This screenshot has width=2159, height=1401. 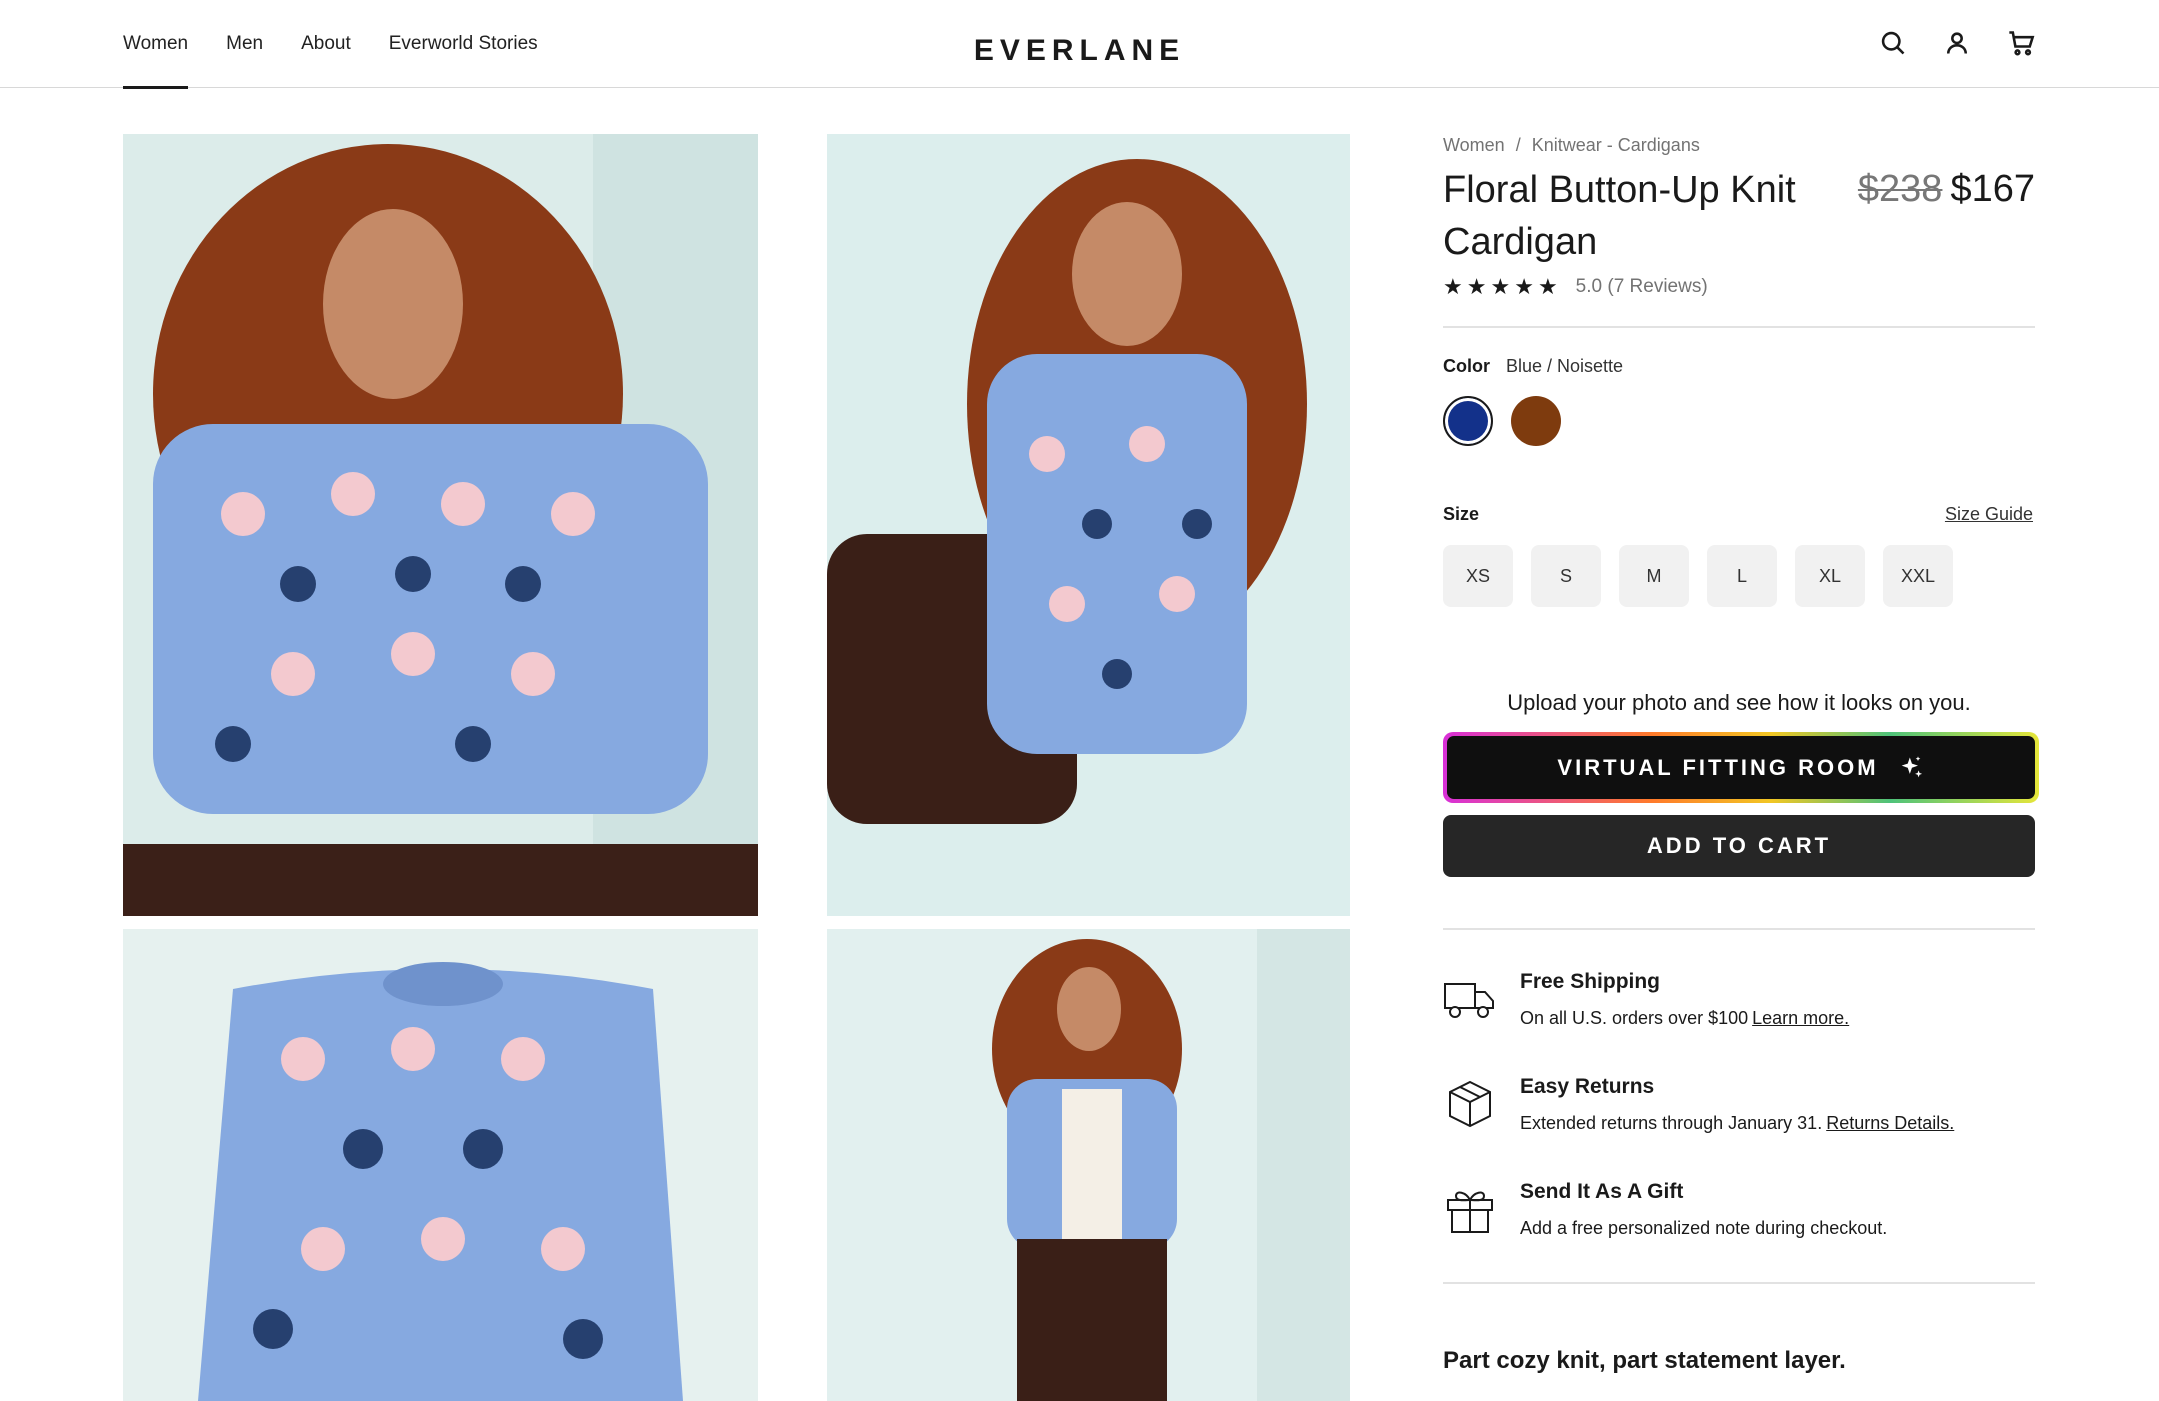 I want to click on search-icon, so click(x=1893, y=43).